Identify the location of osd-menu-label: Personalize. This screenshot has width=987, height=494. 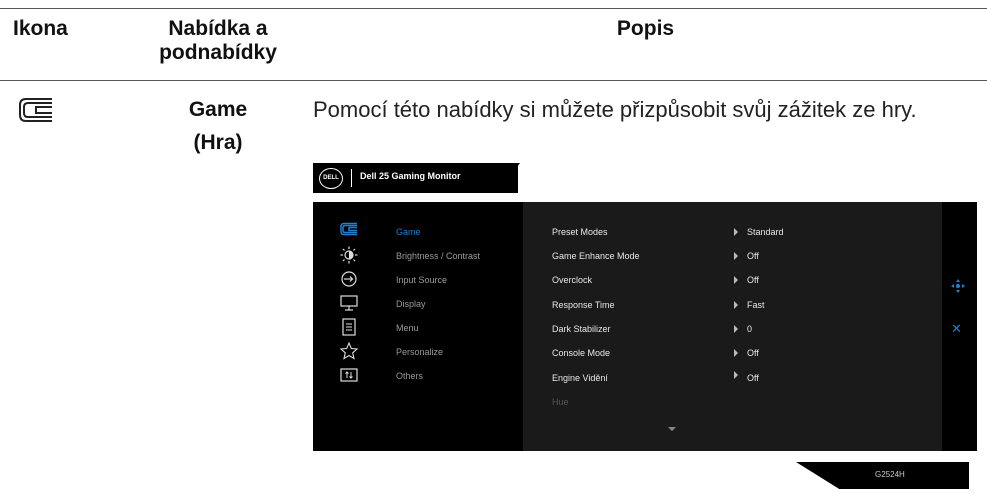
(420, 352).